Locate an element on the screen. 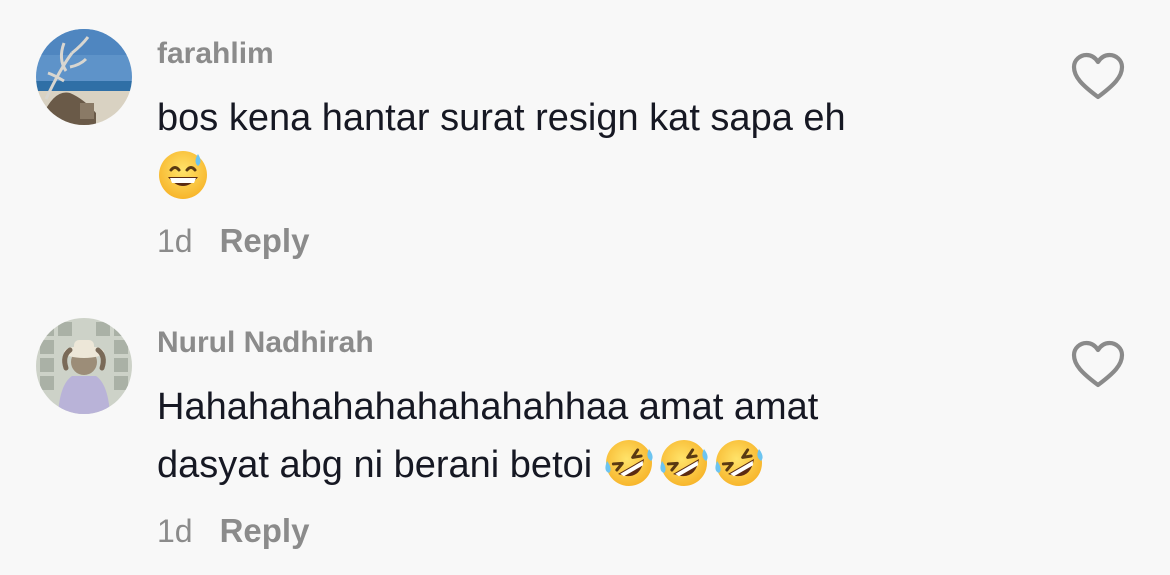 This screenshot has height=575, width=1170. grinning-face-with-sweat-emoji is located at coordinates (183, 174).